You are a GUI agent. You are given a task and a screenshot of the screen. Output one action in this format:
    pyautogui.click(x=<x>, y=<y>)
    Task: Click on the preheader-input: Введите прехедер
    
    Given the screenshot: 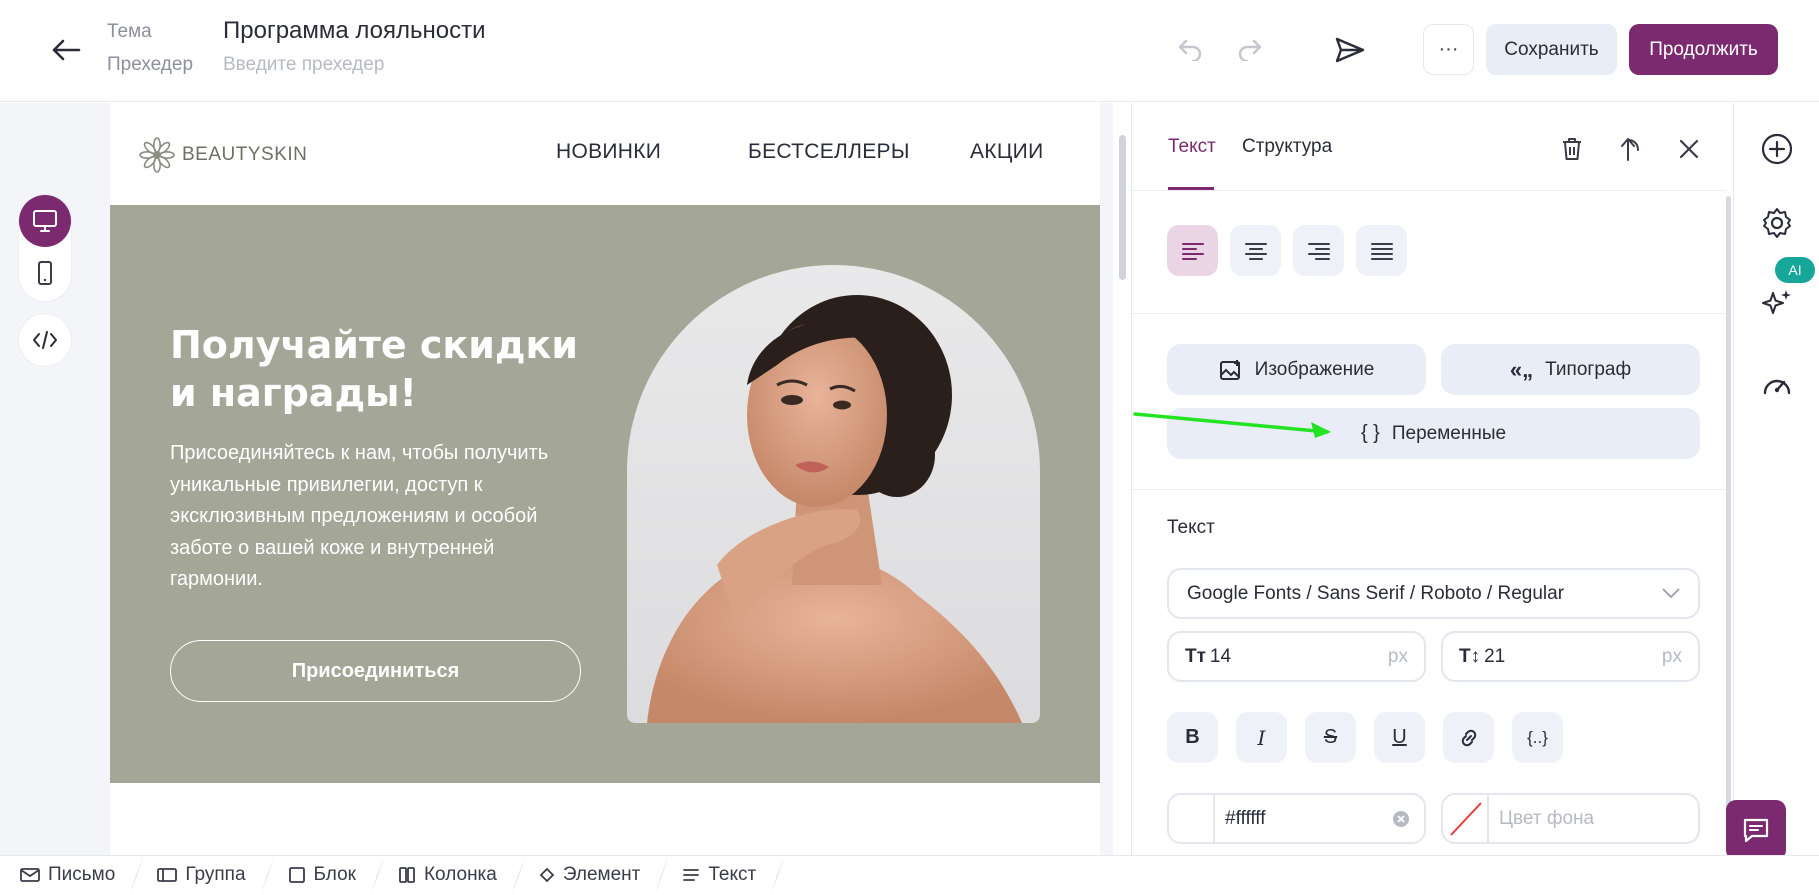 What is the action you would take?
    pyautogui.click(x=303, y=65)
    